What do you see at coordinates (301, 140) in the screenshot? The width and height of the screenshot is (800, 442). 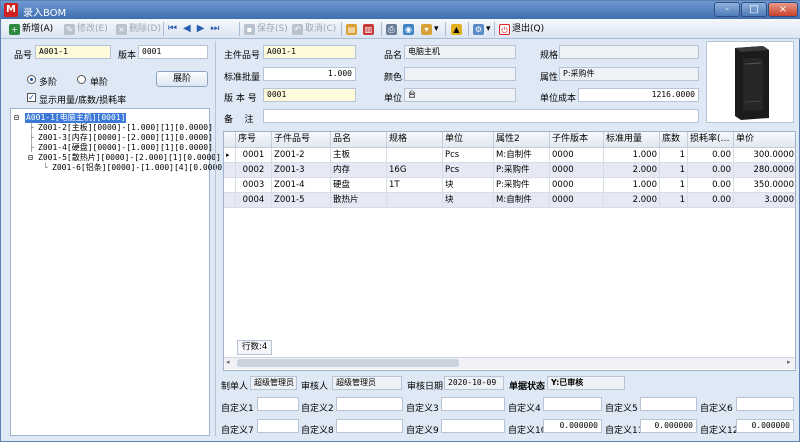 I see `column-header: 子件品号` at bounding box center [301, 140].